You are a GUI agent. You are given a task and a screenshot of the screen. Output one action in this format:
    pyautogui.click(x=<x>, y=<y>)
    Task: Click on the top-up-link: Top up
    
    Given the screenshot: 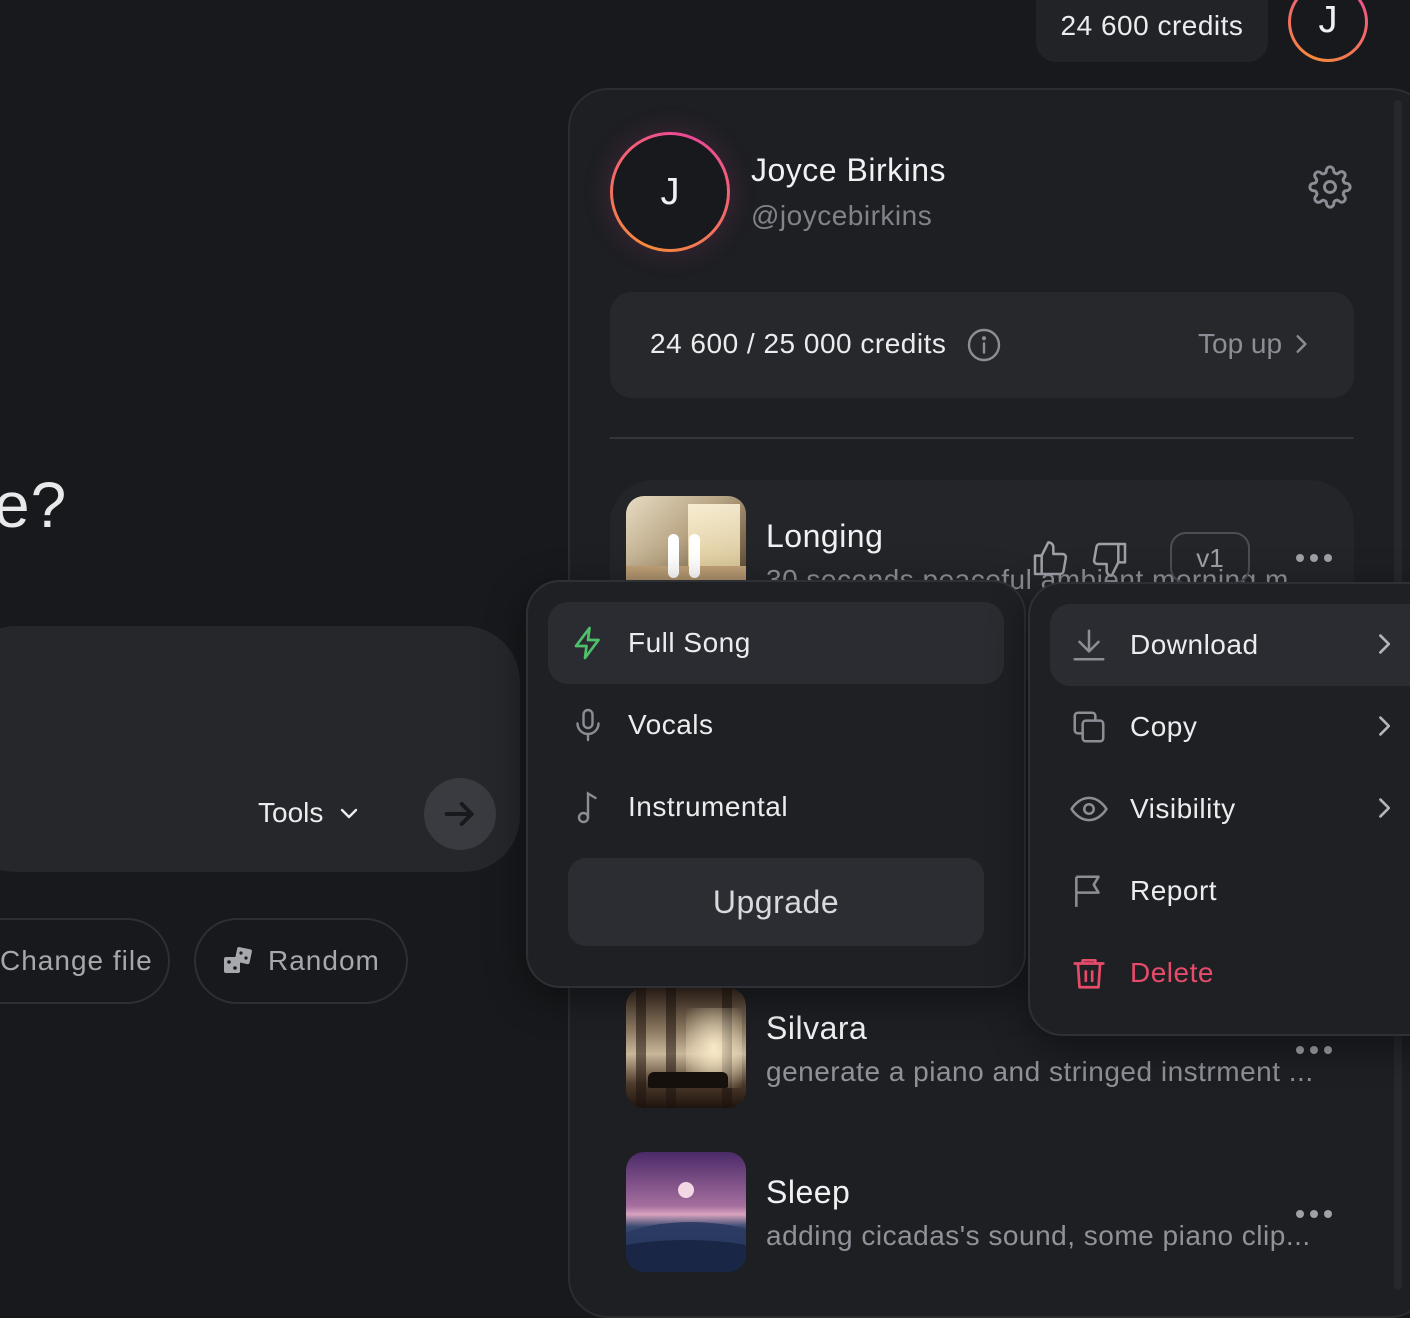 What is the action you would take?
    pyautogui.click(x=1254, y=344)
    